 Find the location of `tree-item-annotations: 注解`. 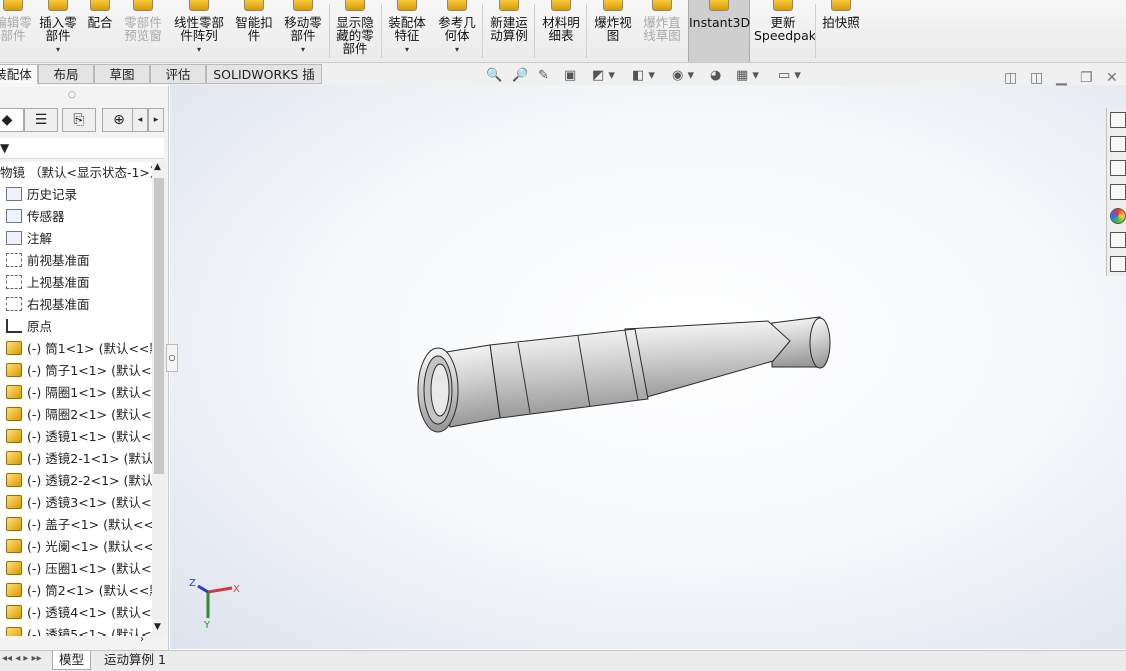

tree-item-annotations: 注解 is located at coordinates (29, 239).